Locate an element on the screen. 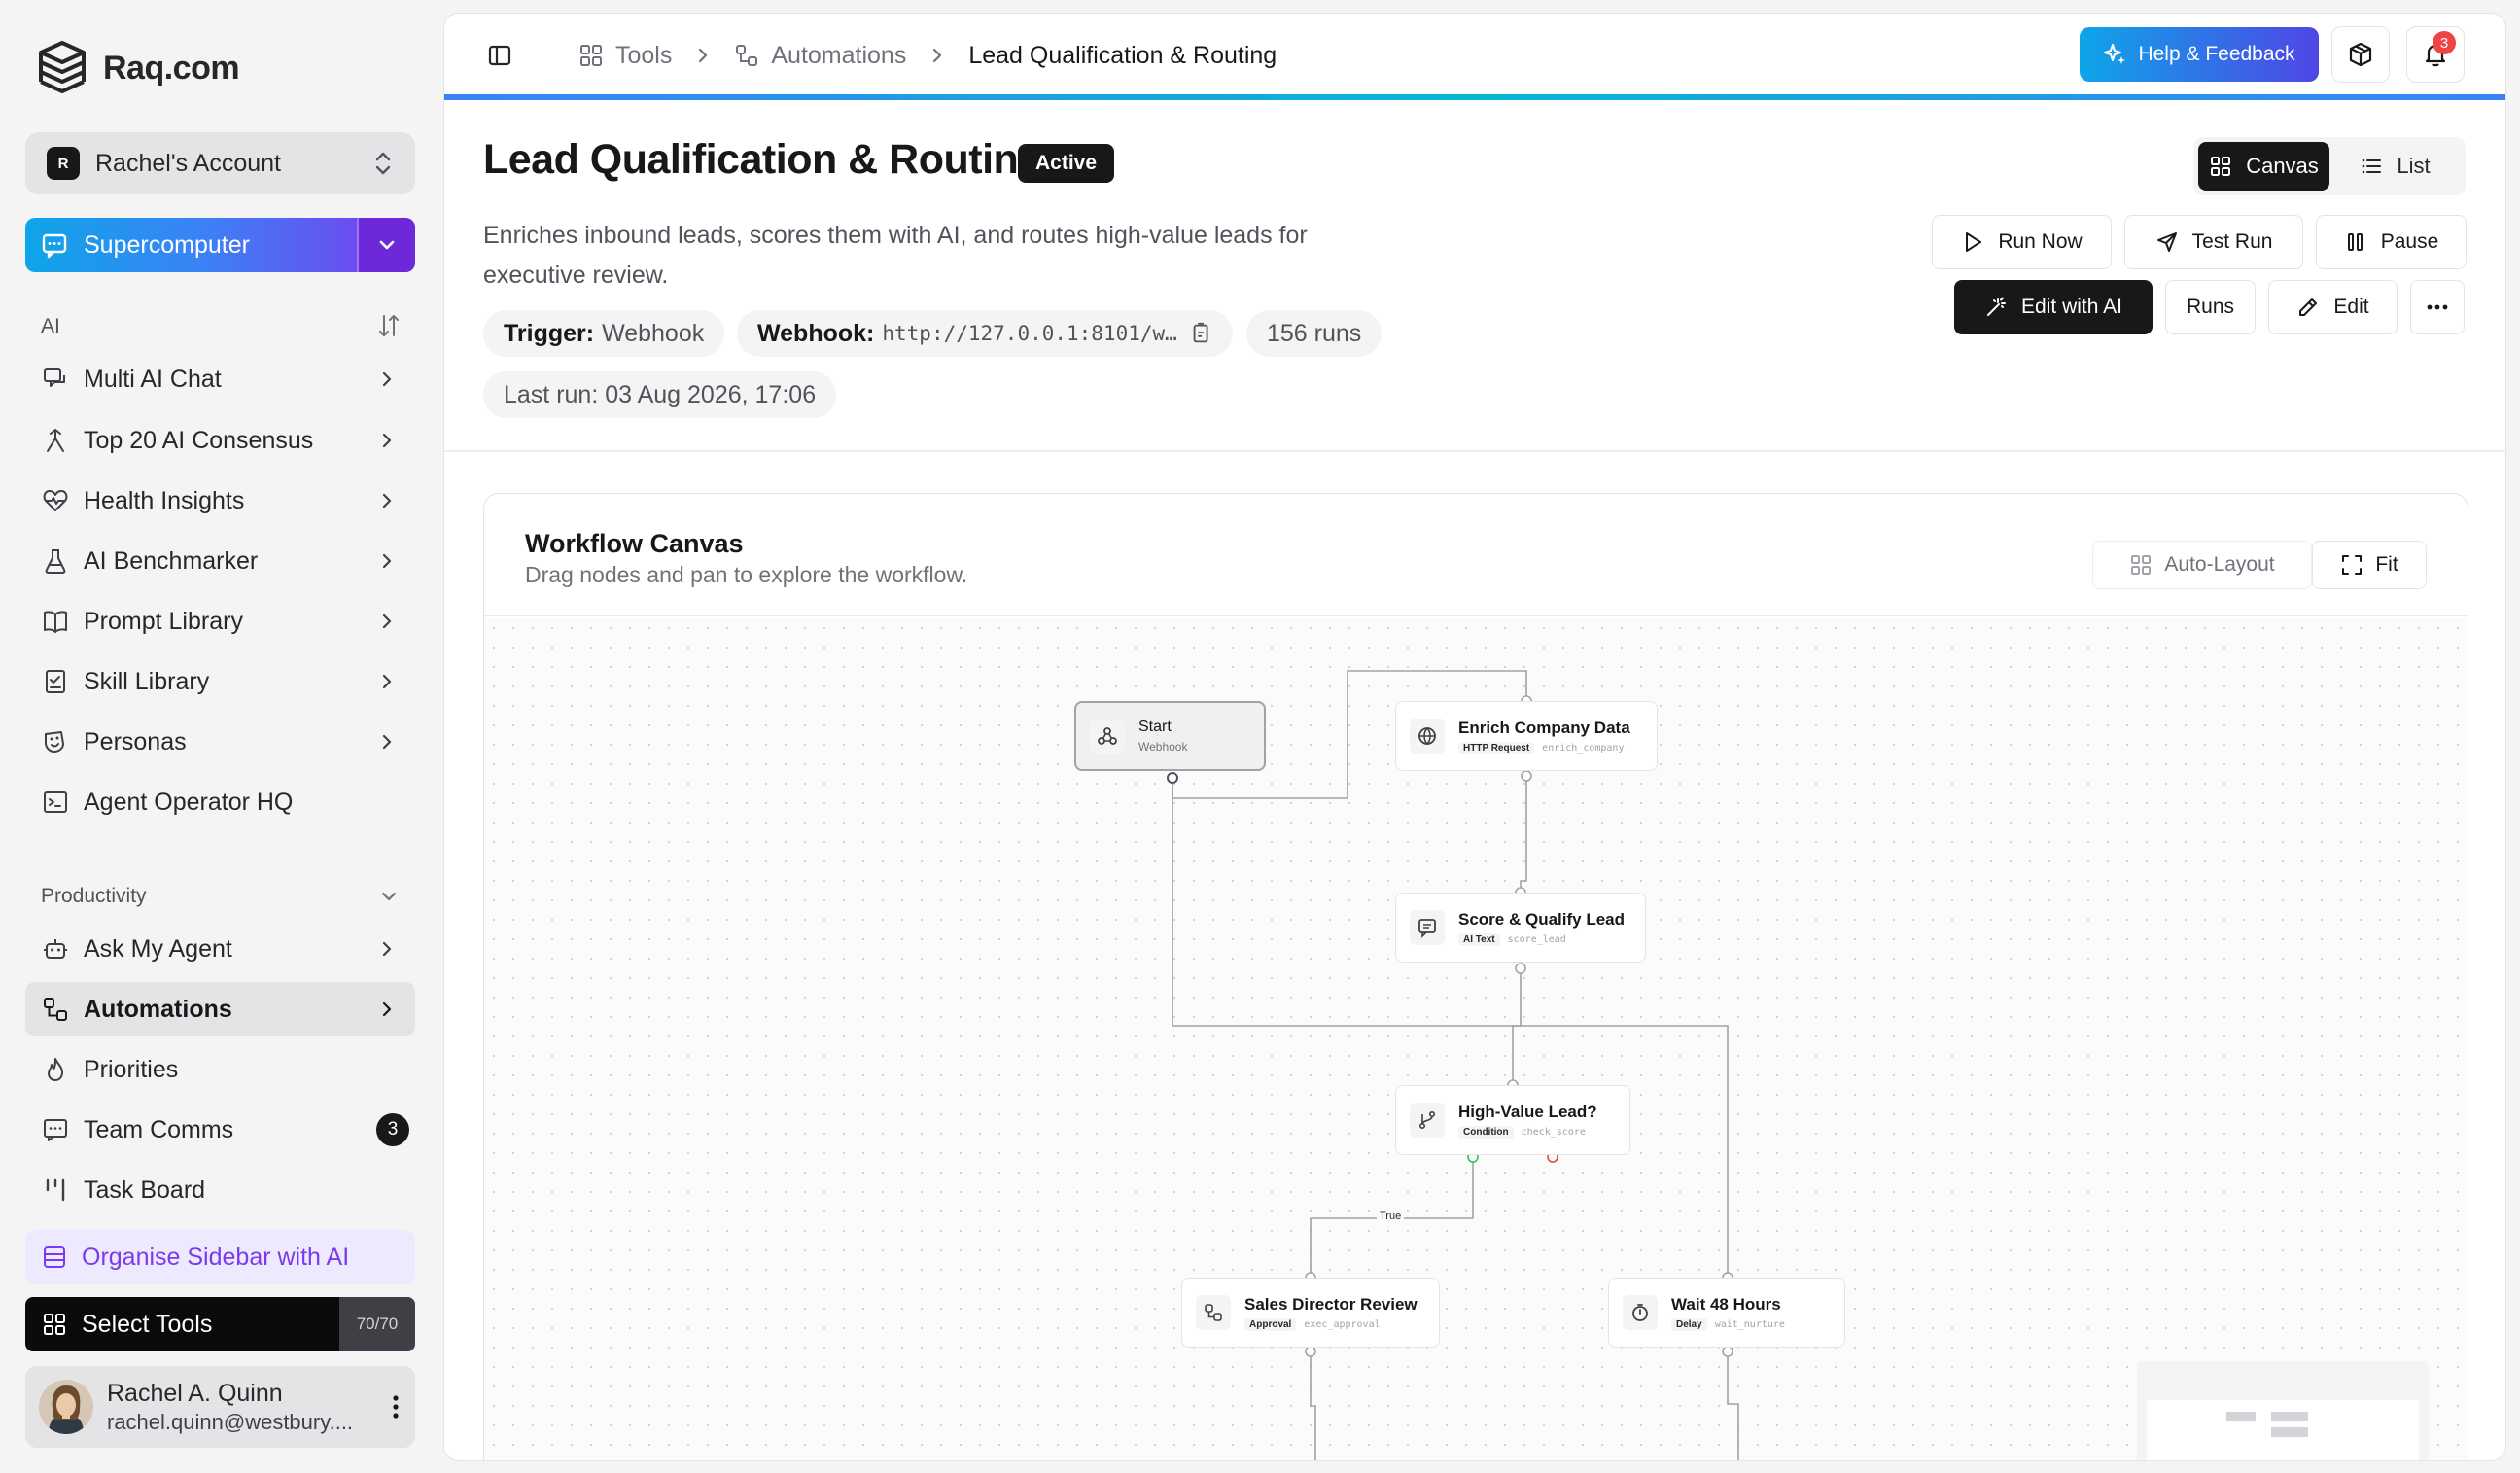 The height and width of the screenshot is (1473, 2520). edit-with-ai-button: Edit with AI is located at coordinates (2053, 307).